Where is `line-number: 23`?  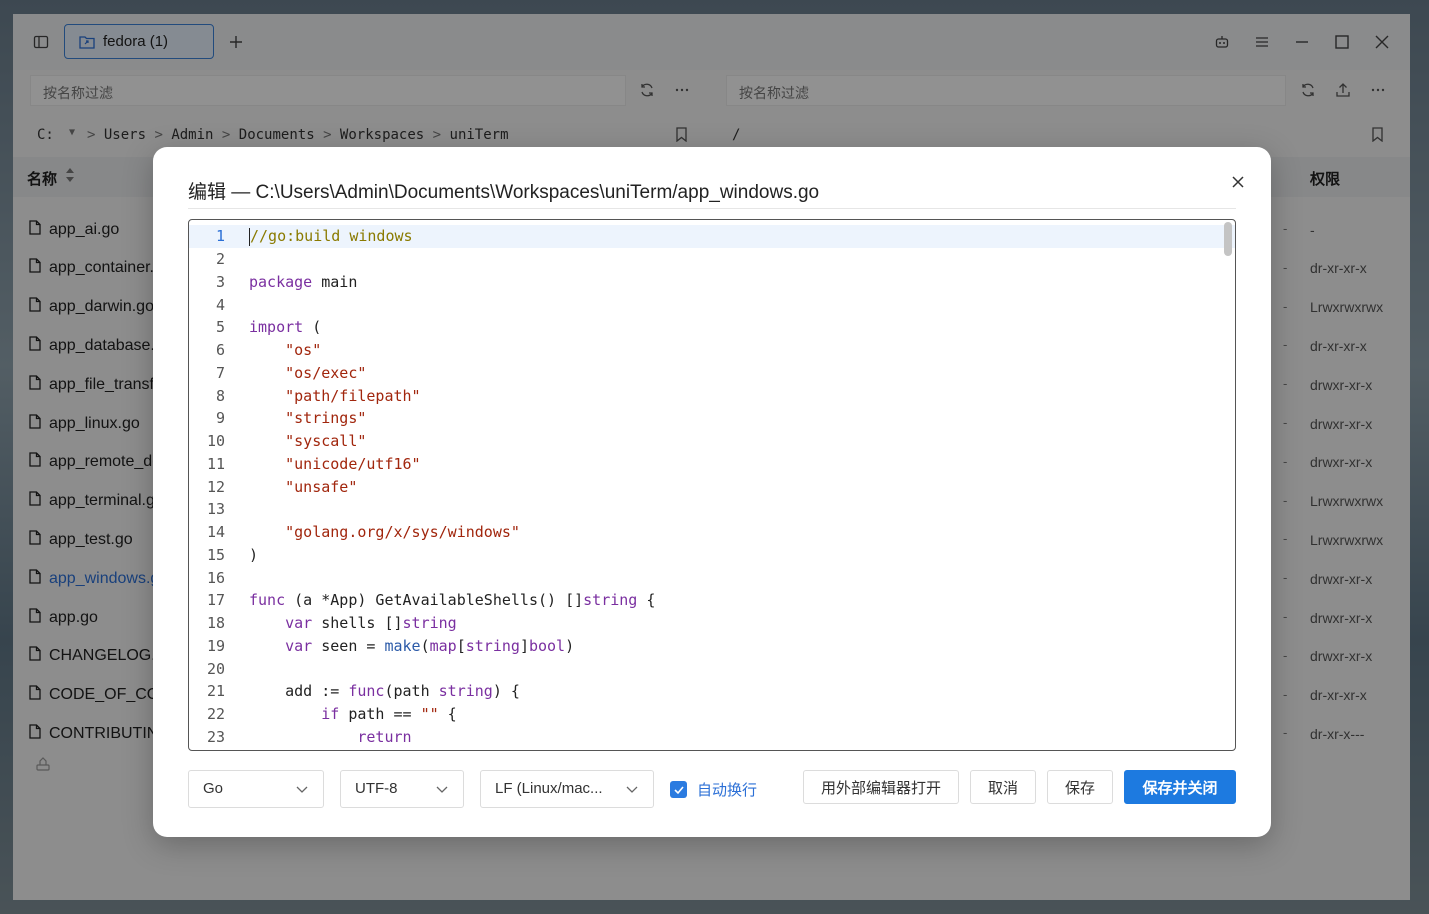
line-number: 23 is located at coordinates (215, 736).